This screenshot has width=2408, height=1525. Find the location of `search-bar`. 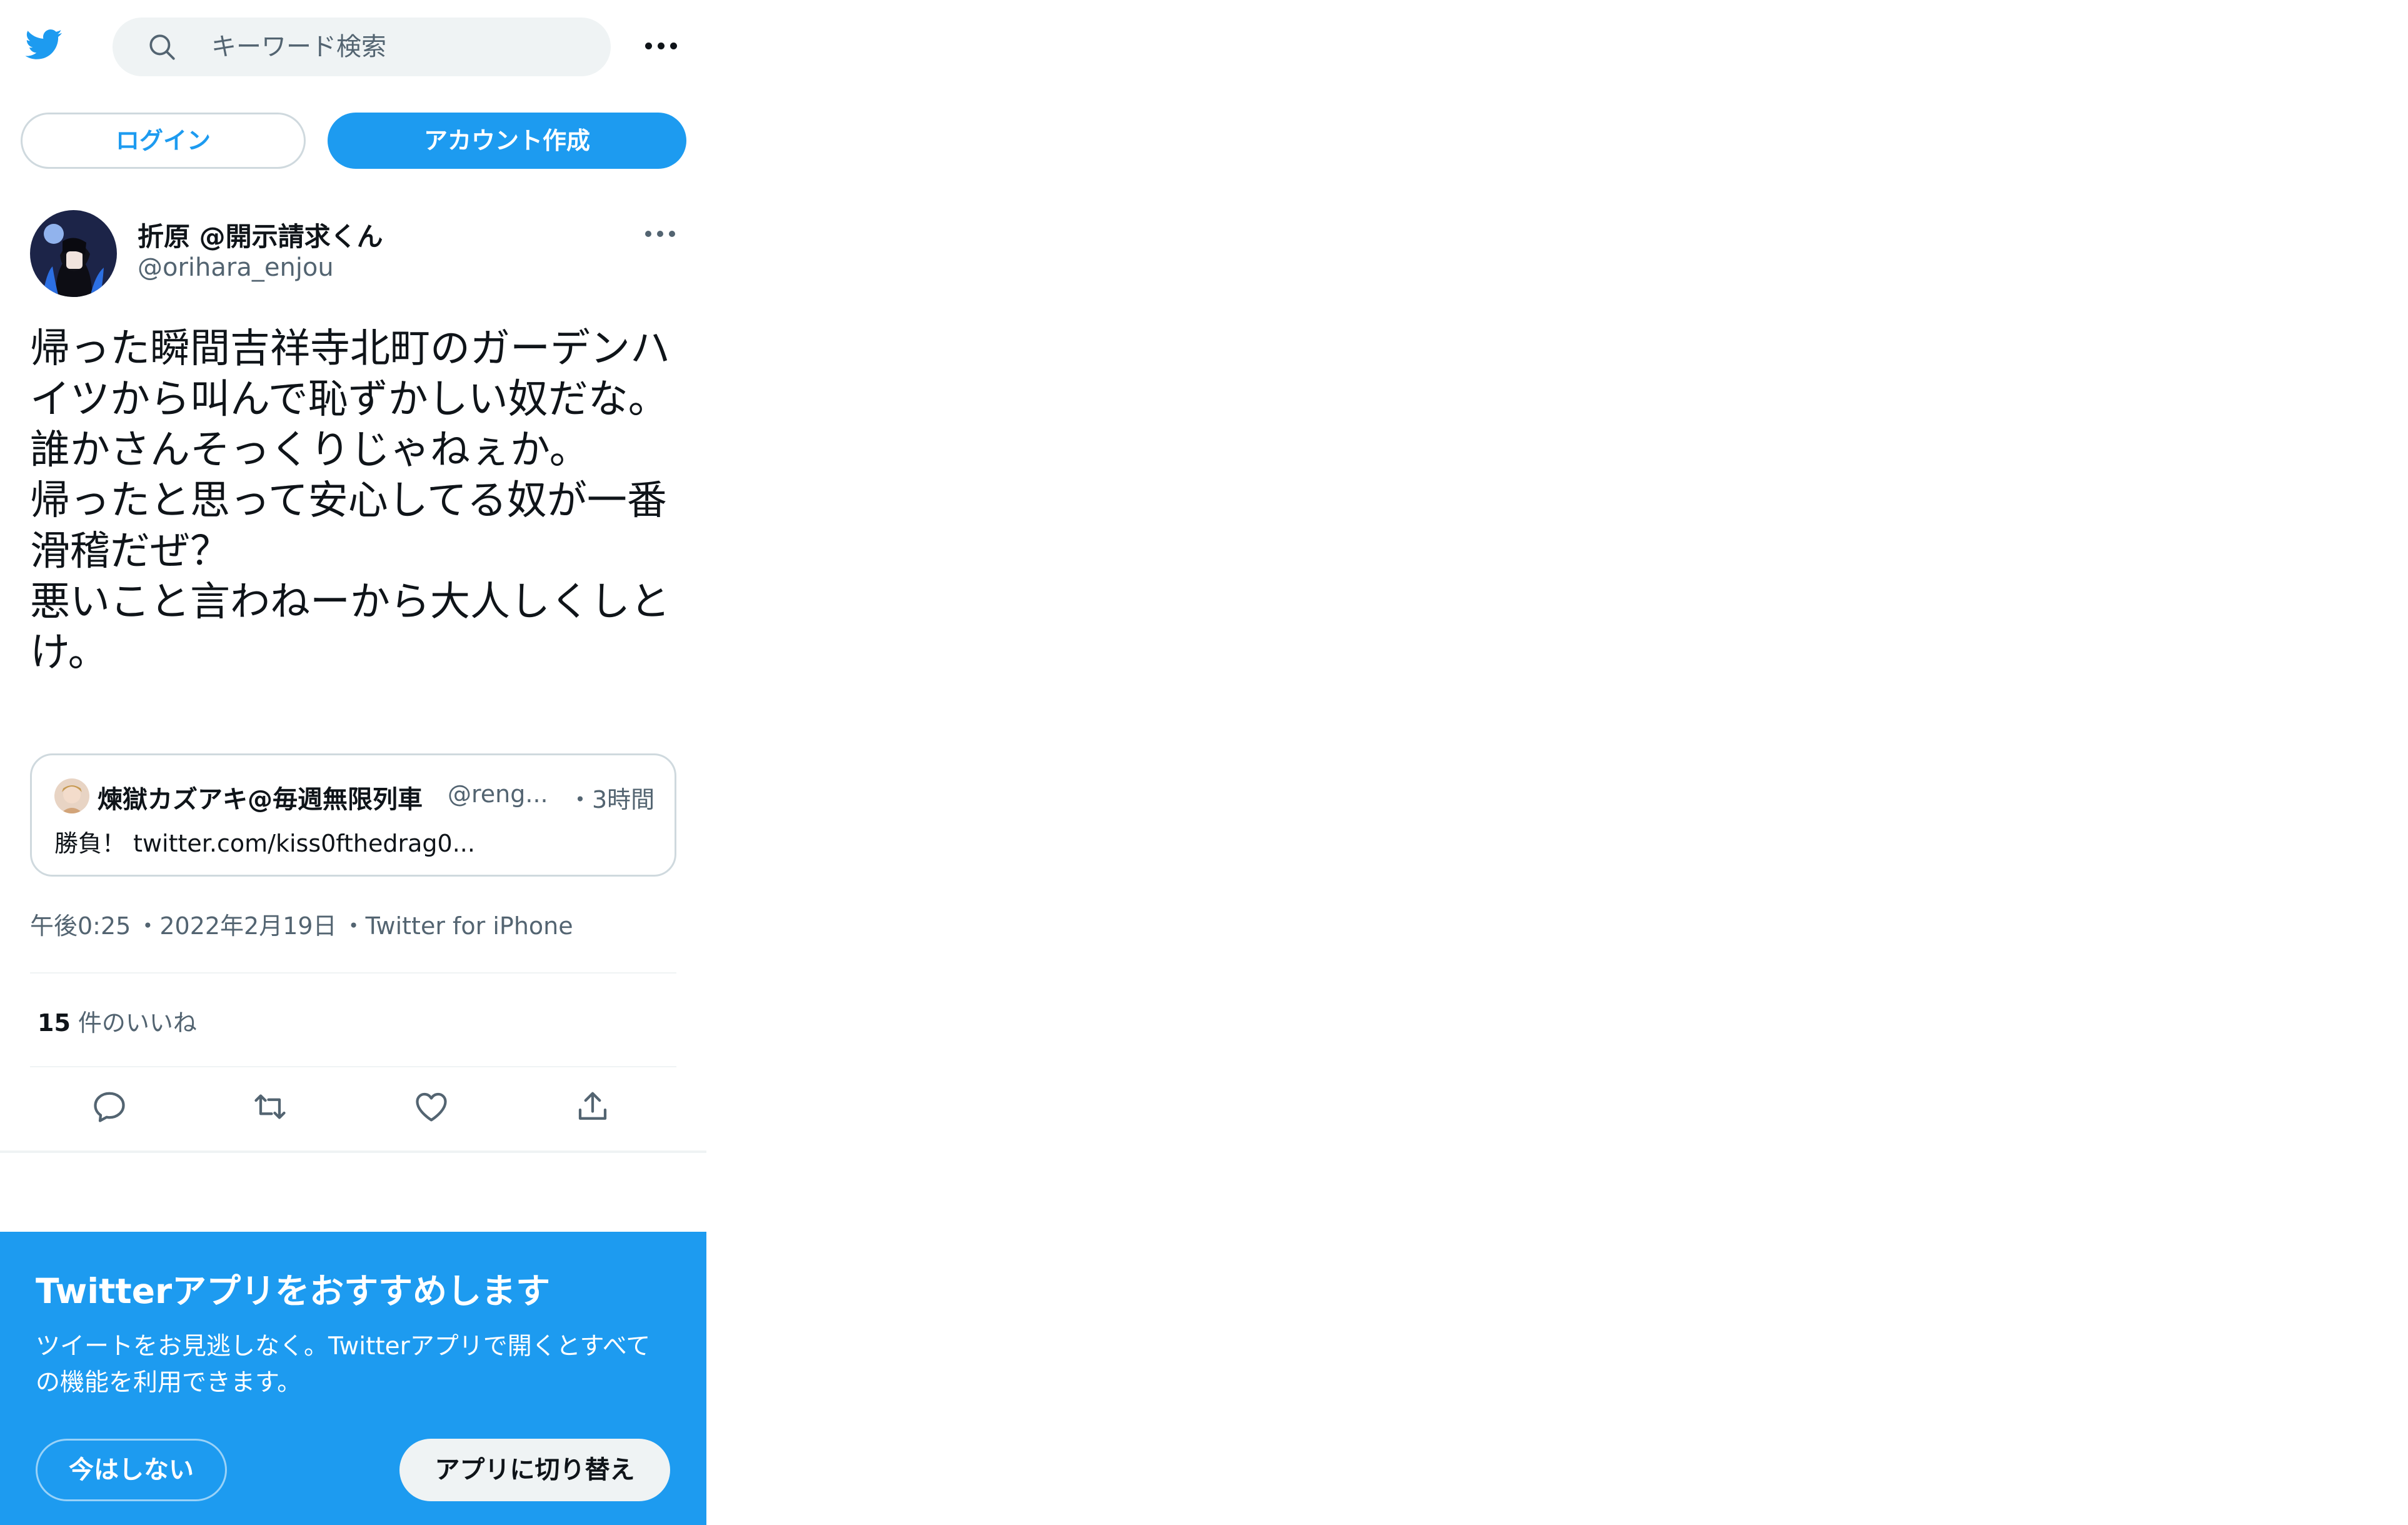

search-bar is located at coordinates (362, 47).